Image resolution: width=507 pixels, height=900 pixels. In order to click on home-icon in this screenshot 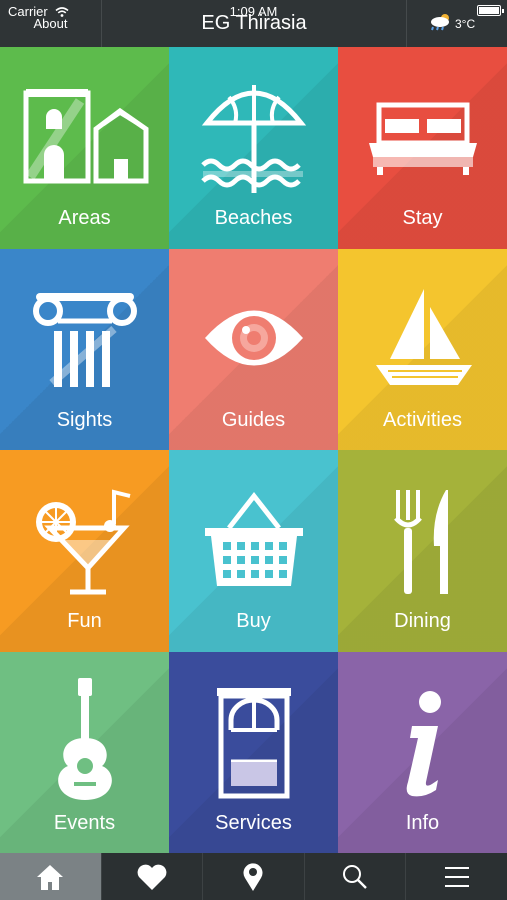, I will do `click(50, 877)`.